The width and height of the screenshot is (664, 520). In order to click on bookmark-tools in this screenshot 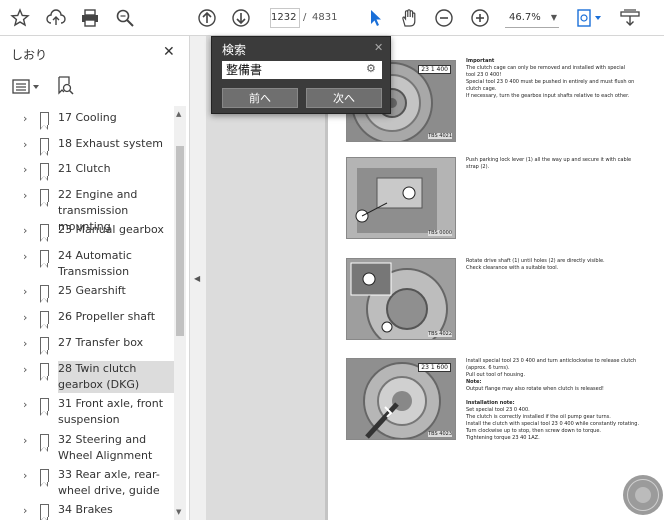, I will do `click(95, 89)`.